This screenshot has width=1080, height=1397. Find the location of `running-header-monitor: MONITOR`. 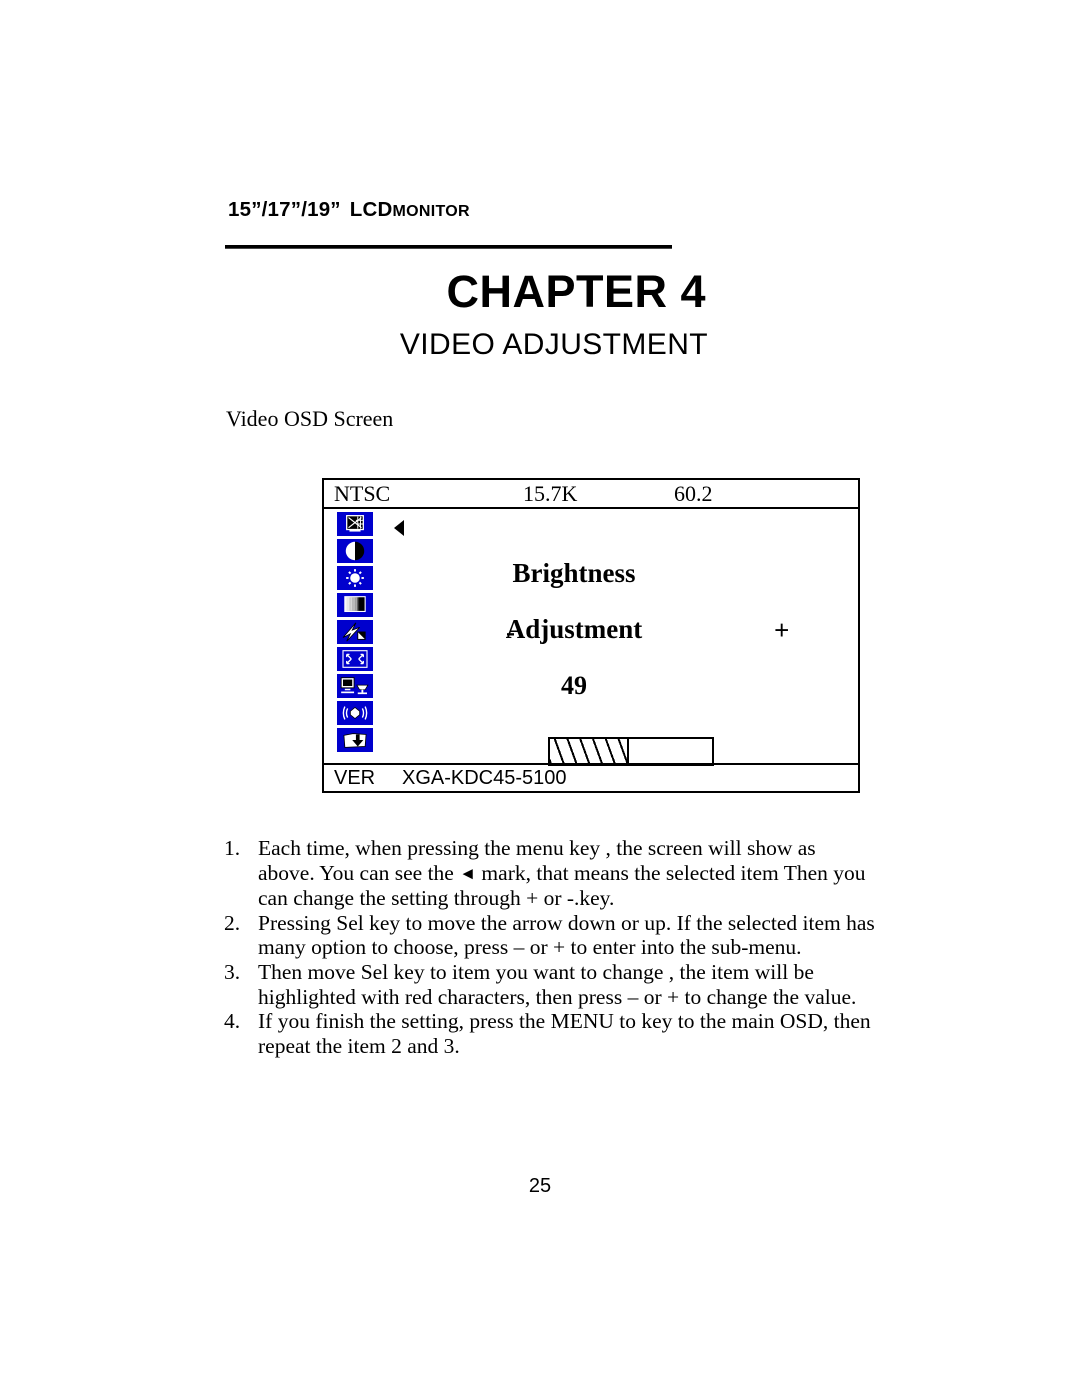

running-header-monitor: MONITOR is located at coordinates (431, 211).